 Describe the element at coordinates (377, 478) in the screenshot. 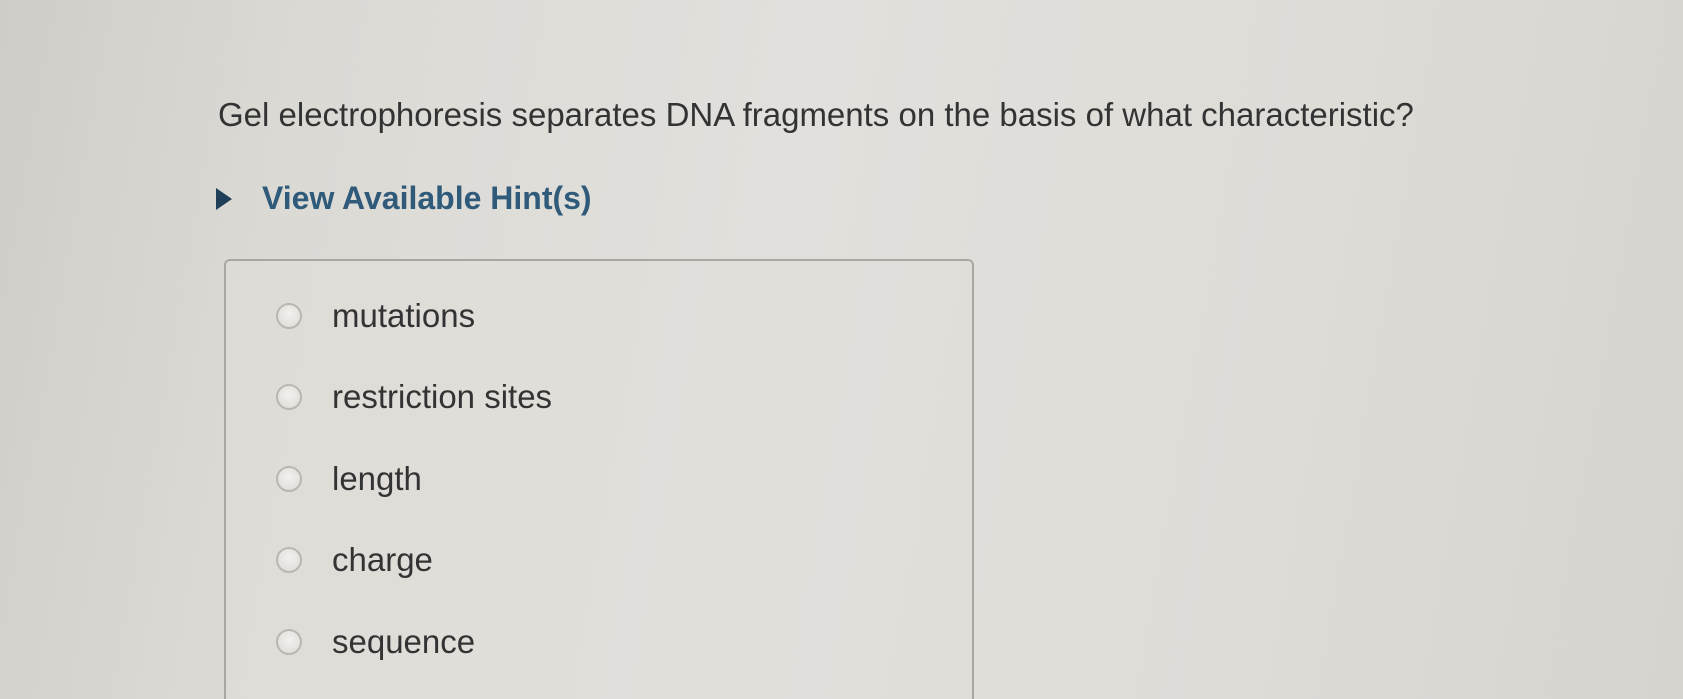

I see `option-label: length` at that location.